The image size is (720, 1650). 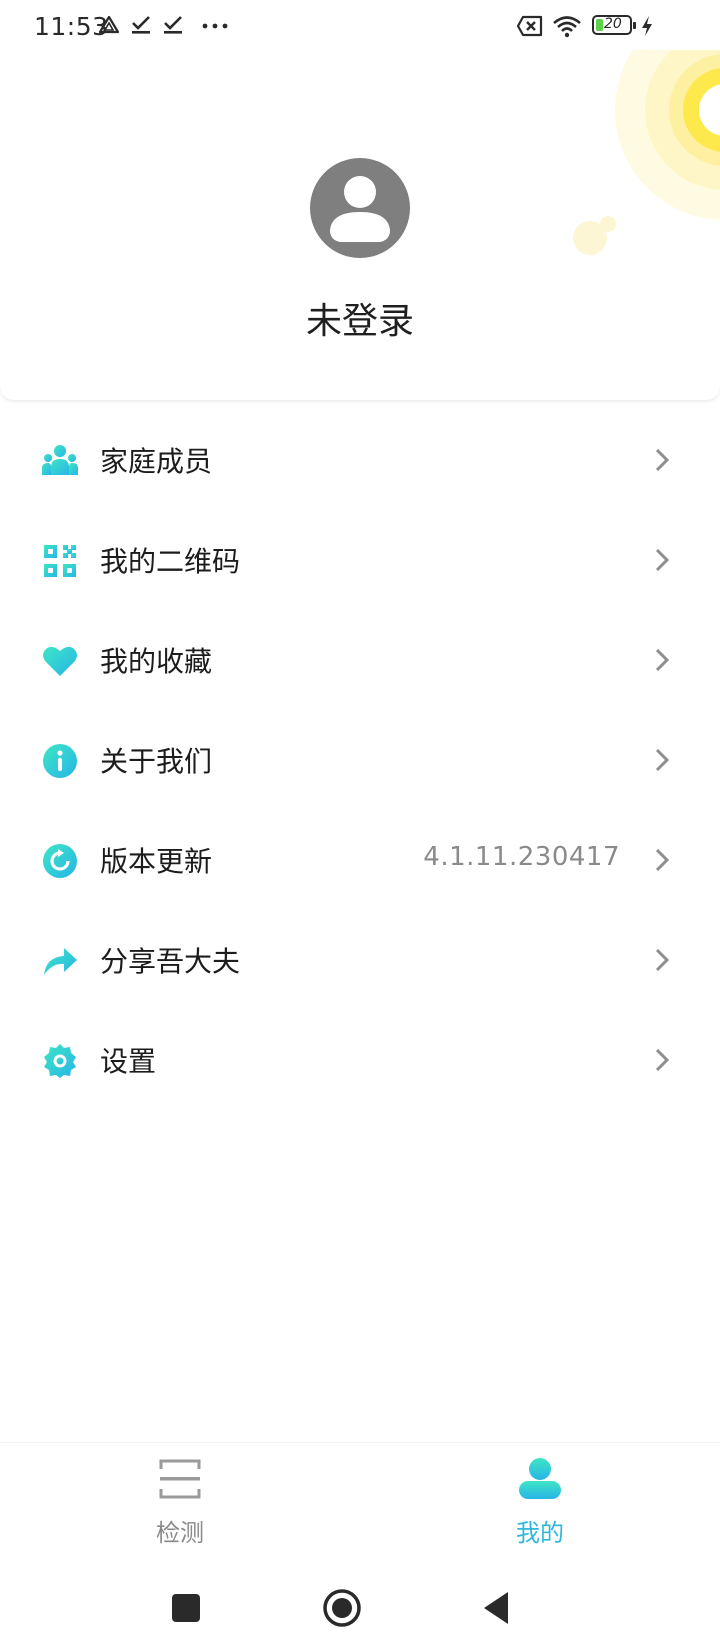 What do you see at coordinates (128, 1061) in the screenshot?
I see `menu-item-label: 设置` at bounding box center [128, 1061].